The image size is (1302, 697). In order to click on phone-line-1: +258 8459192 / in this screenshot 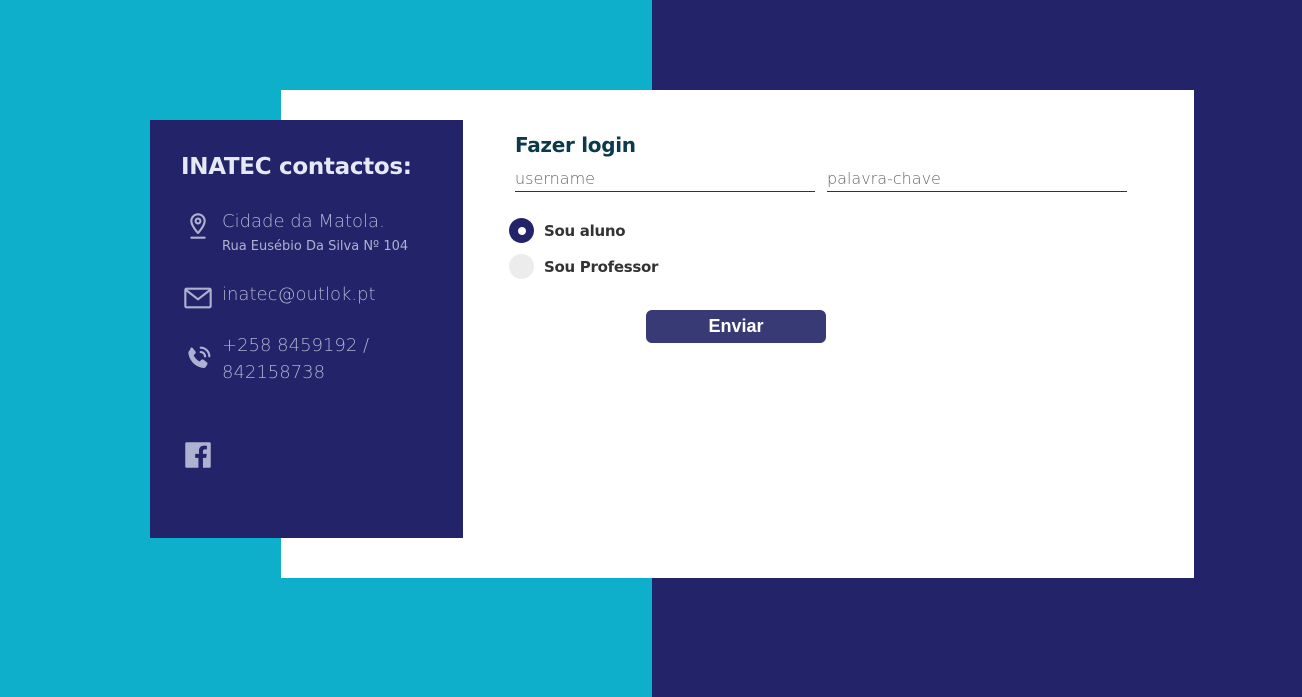, I will do `click(296, 345)`.